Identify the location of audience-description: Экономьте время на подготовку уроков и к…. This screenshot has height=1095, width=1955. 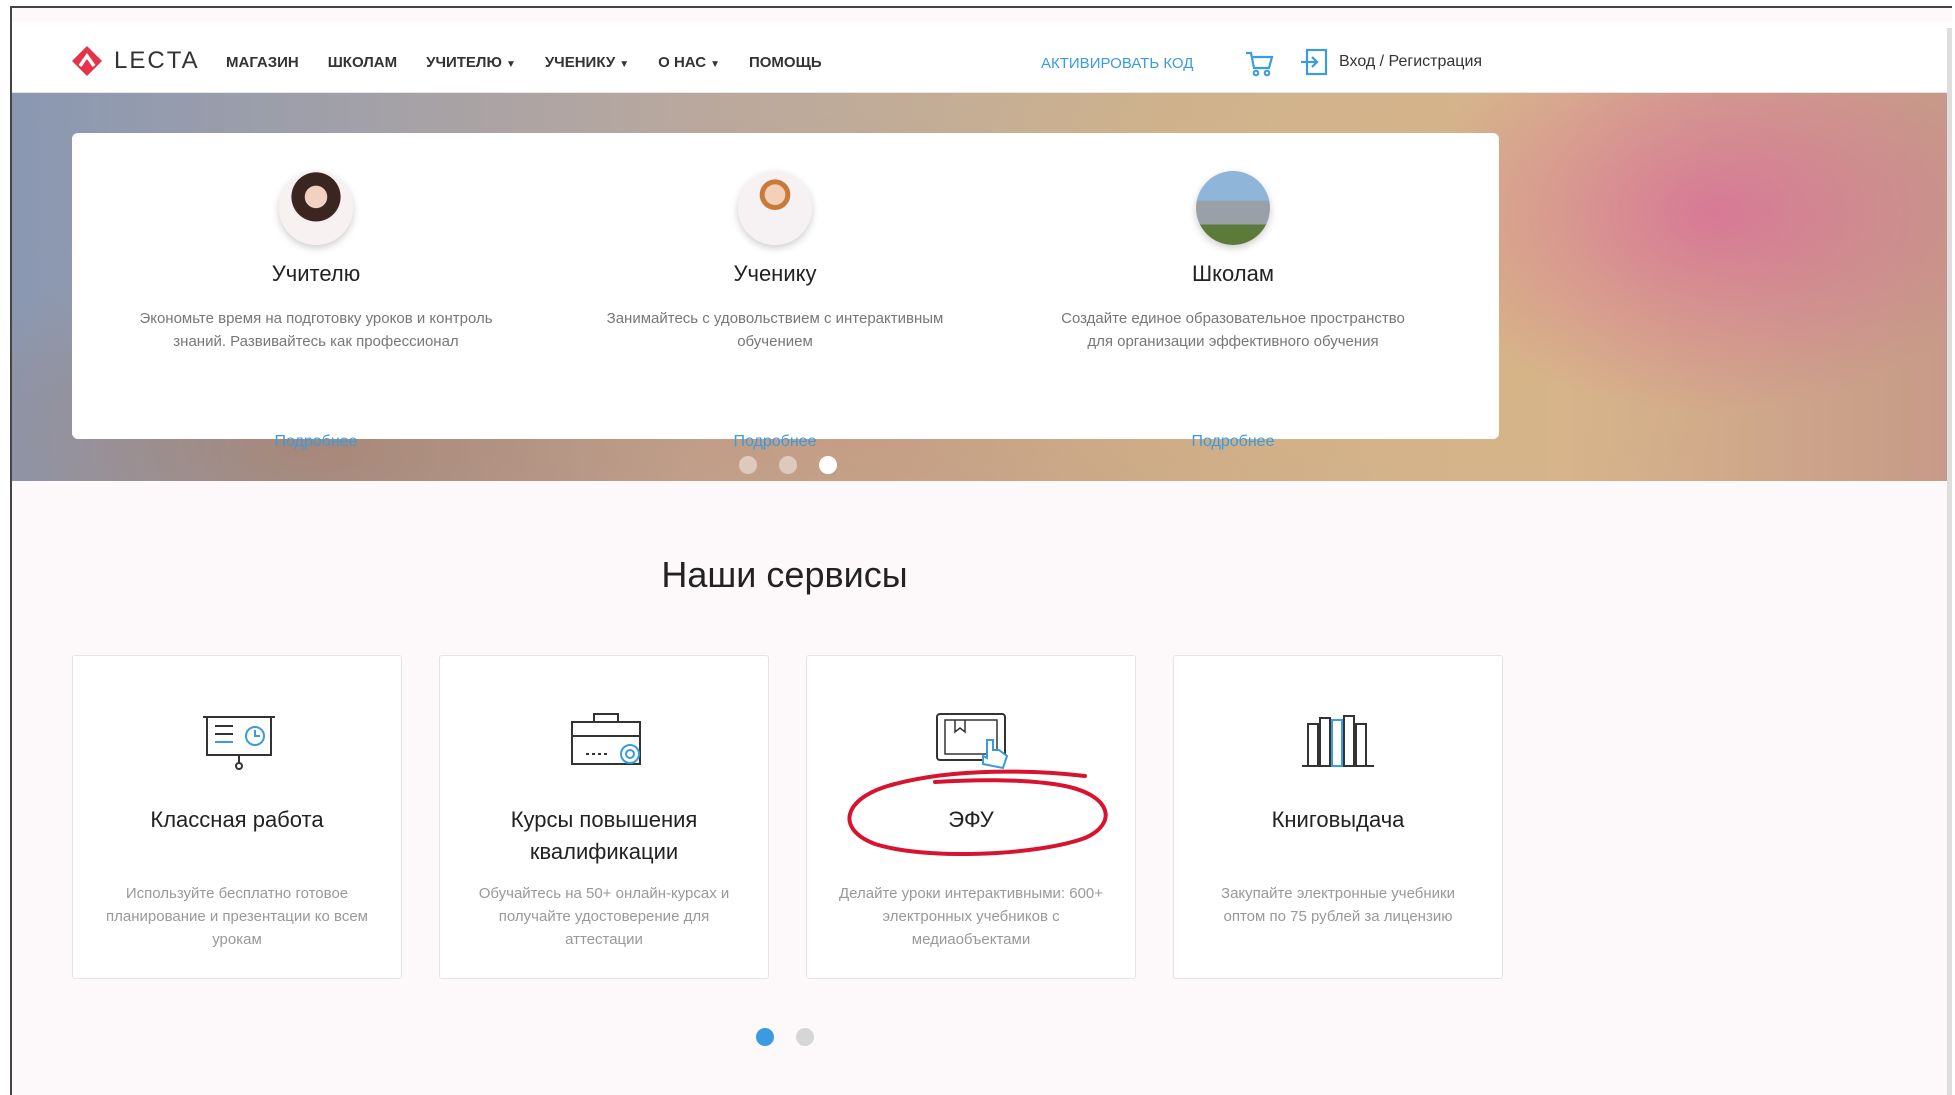
(316, 330).